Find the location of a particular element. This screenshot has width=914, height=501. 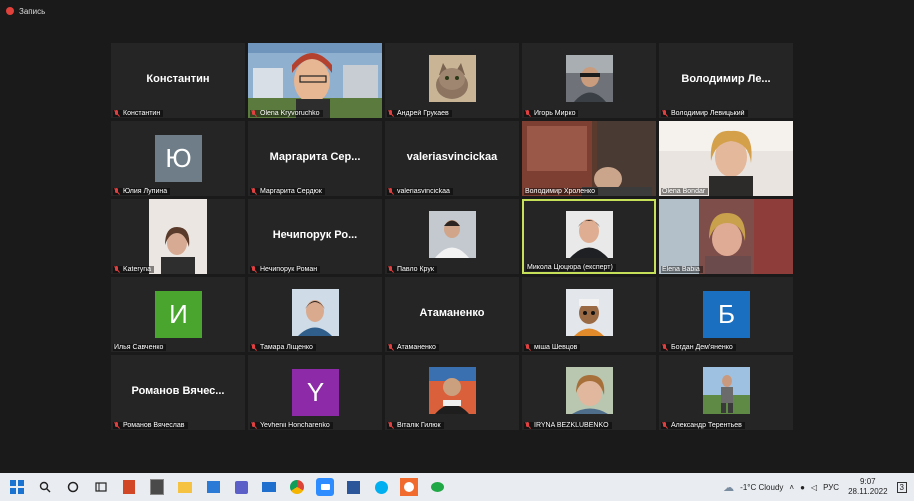

participant-caption: Тамара Ліщенко is located at coordinates (283, 347).